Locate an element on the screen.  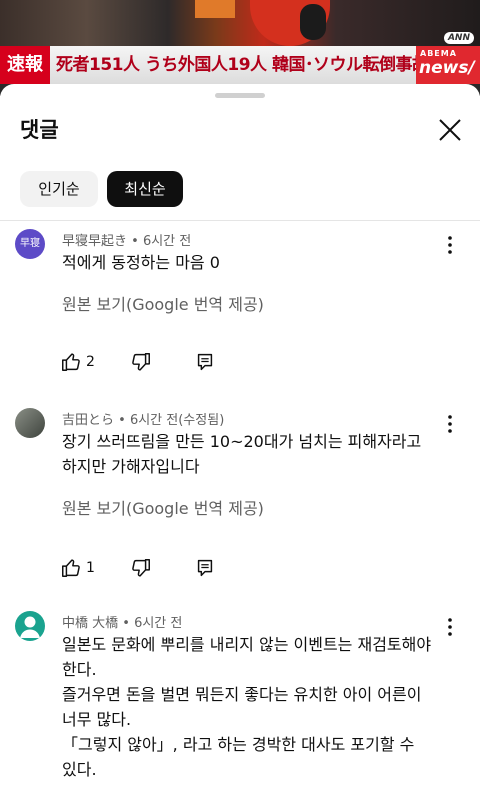
comment-author: 早寝早起き is located at coordinates (94, 241).